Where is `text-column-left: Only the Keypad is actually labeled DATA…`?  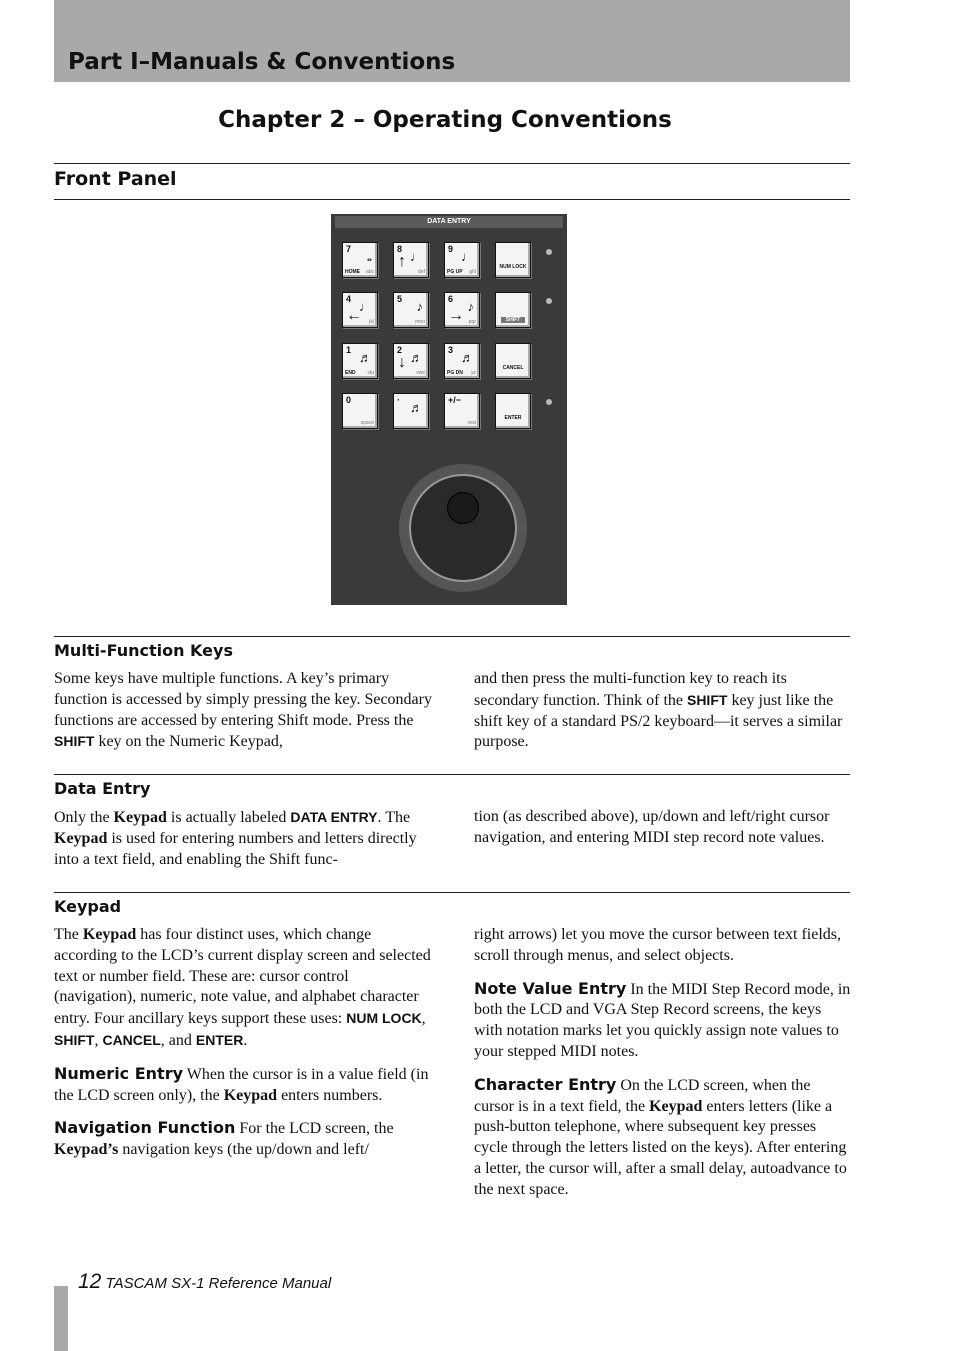
text-column-left: Only the Keypad is actually labeled DATA… is located at coordinates (243, 844).